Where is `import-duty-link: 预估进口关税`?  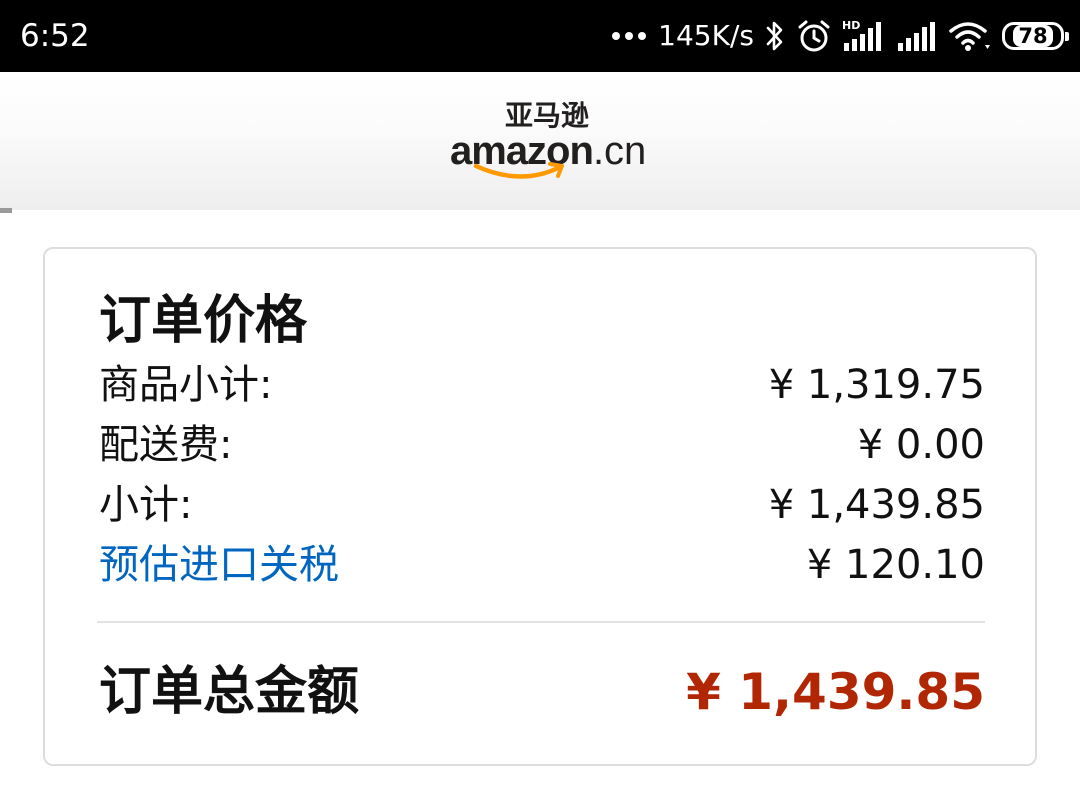
import-duty-link: 预估进口关税 is located at coordinates (219, 565).